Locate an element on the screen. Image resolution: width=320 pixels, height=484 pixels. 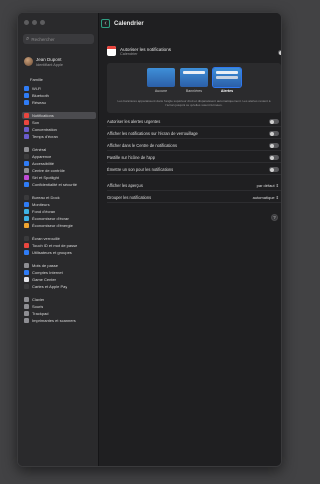
sidebar-item: Utilisateurs et groupes is located at coordinates (59, 252).